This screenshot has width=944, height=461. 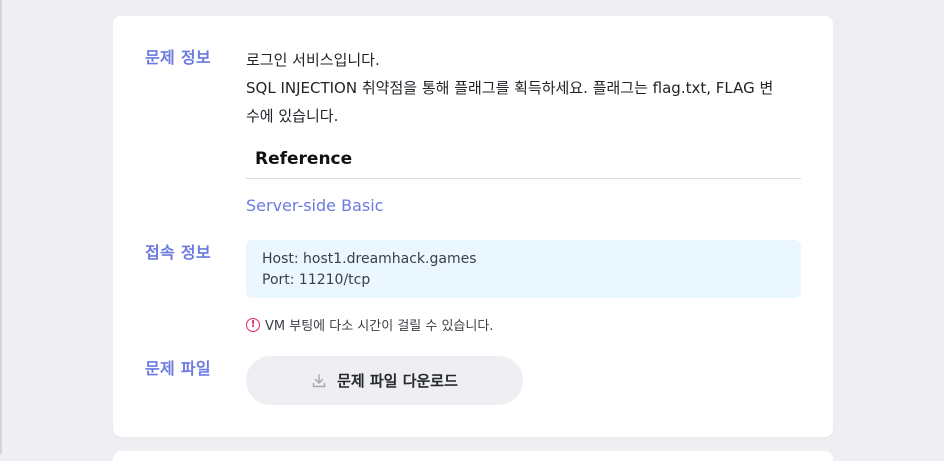 What do you see at coordinates (1, 227) in the screenshot?
I see `page-left-edge` at bounding box center [1, 227].